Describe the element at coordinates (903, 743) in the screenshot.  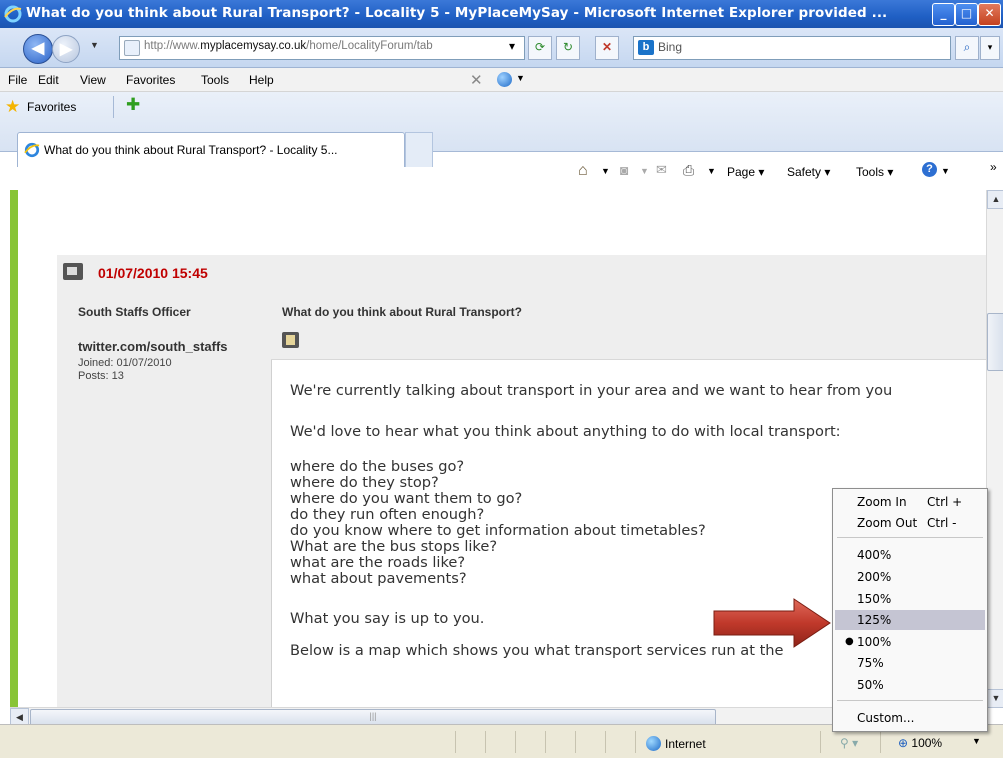
I see `magnifier-icon: ⊕` at that location.